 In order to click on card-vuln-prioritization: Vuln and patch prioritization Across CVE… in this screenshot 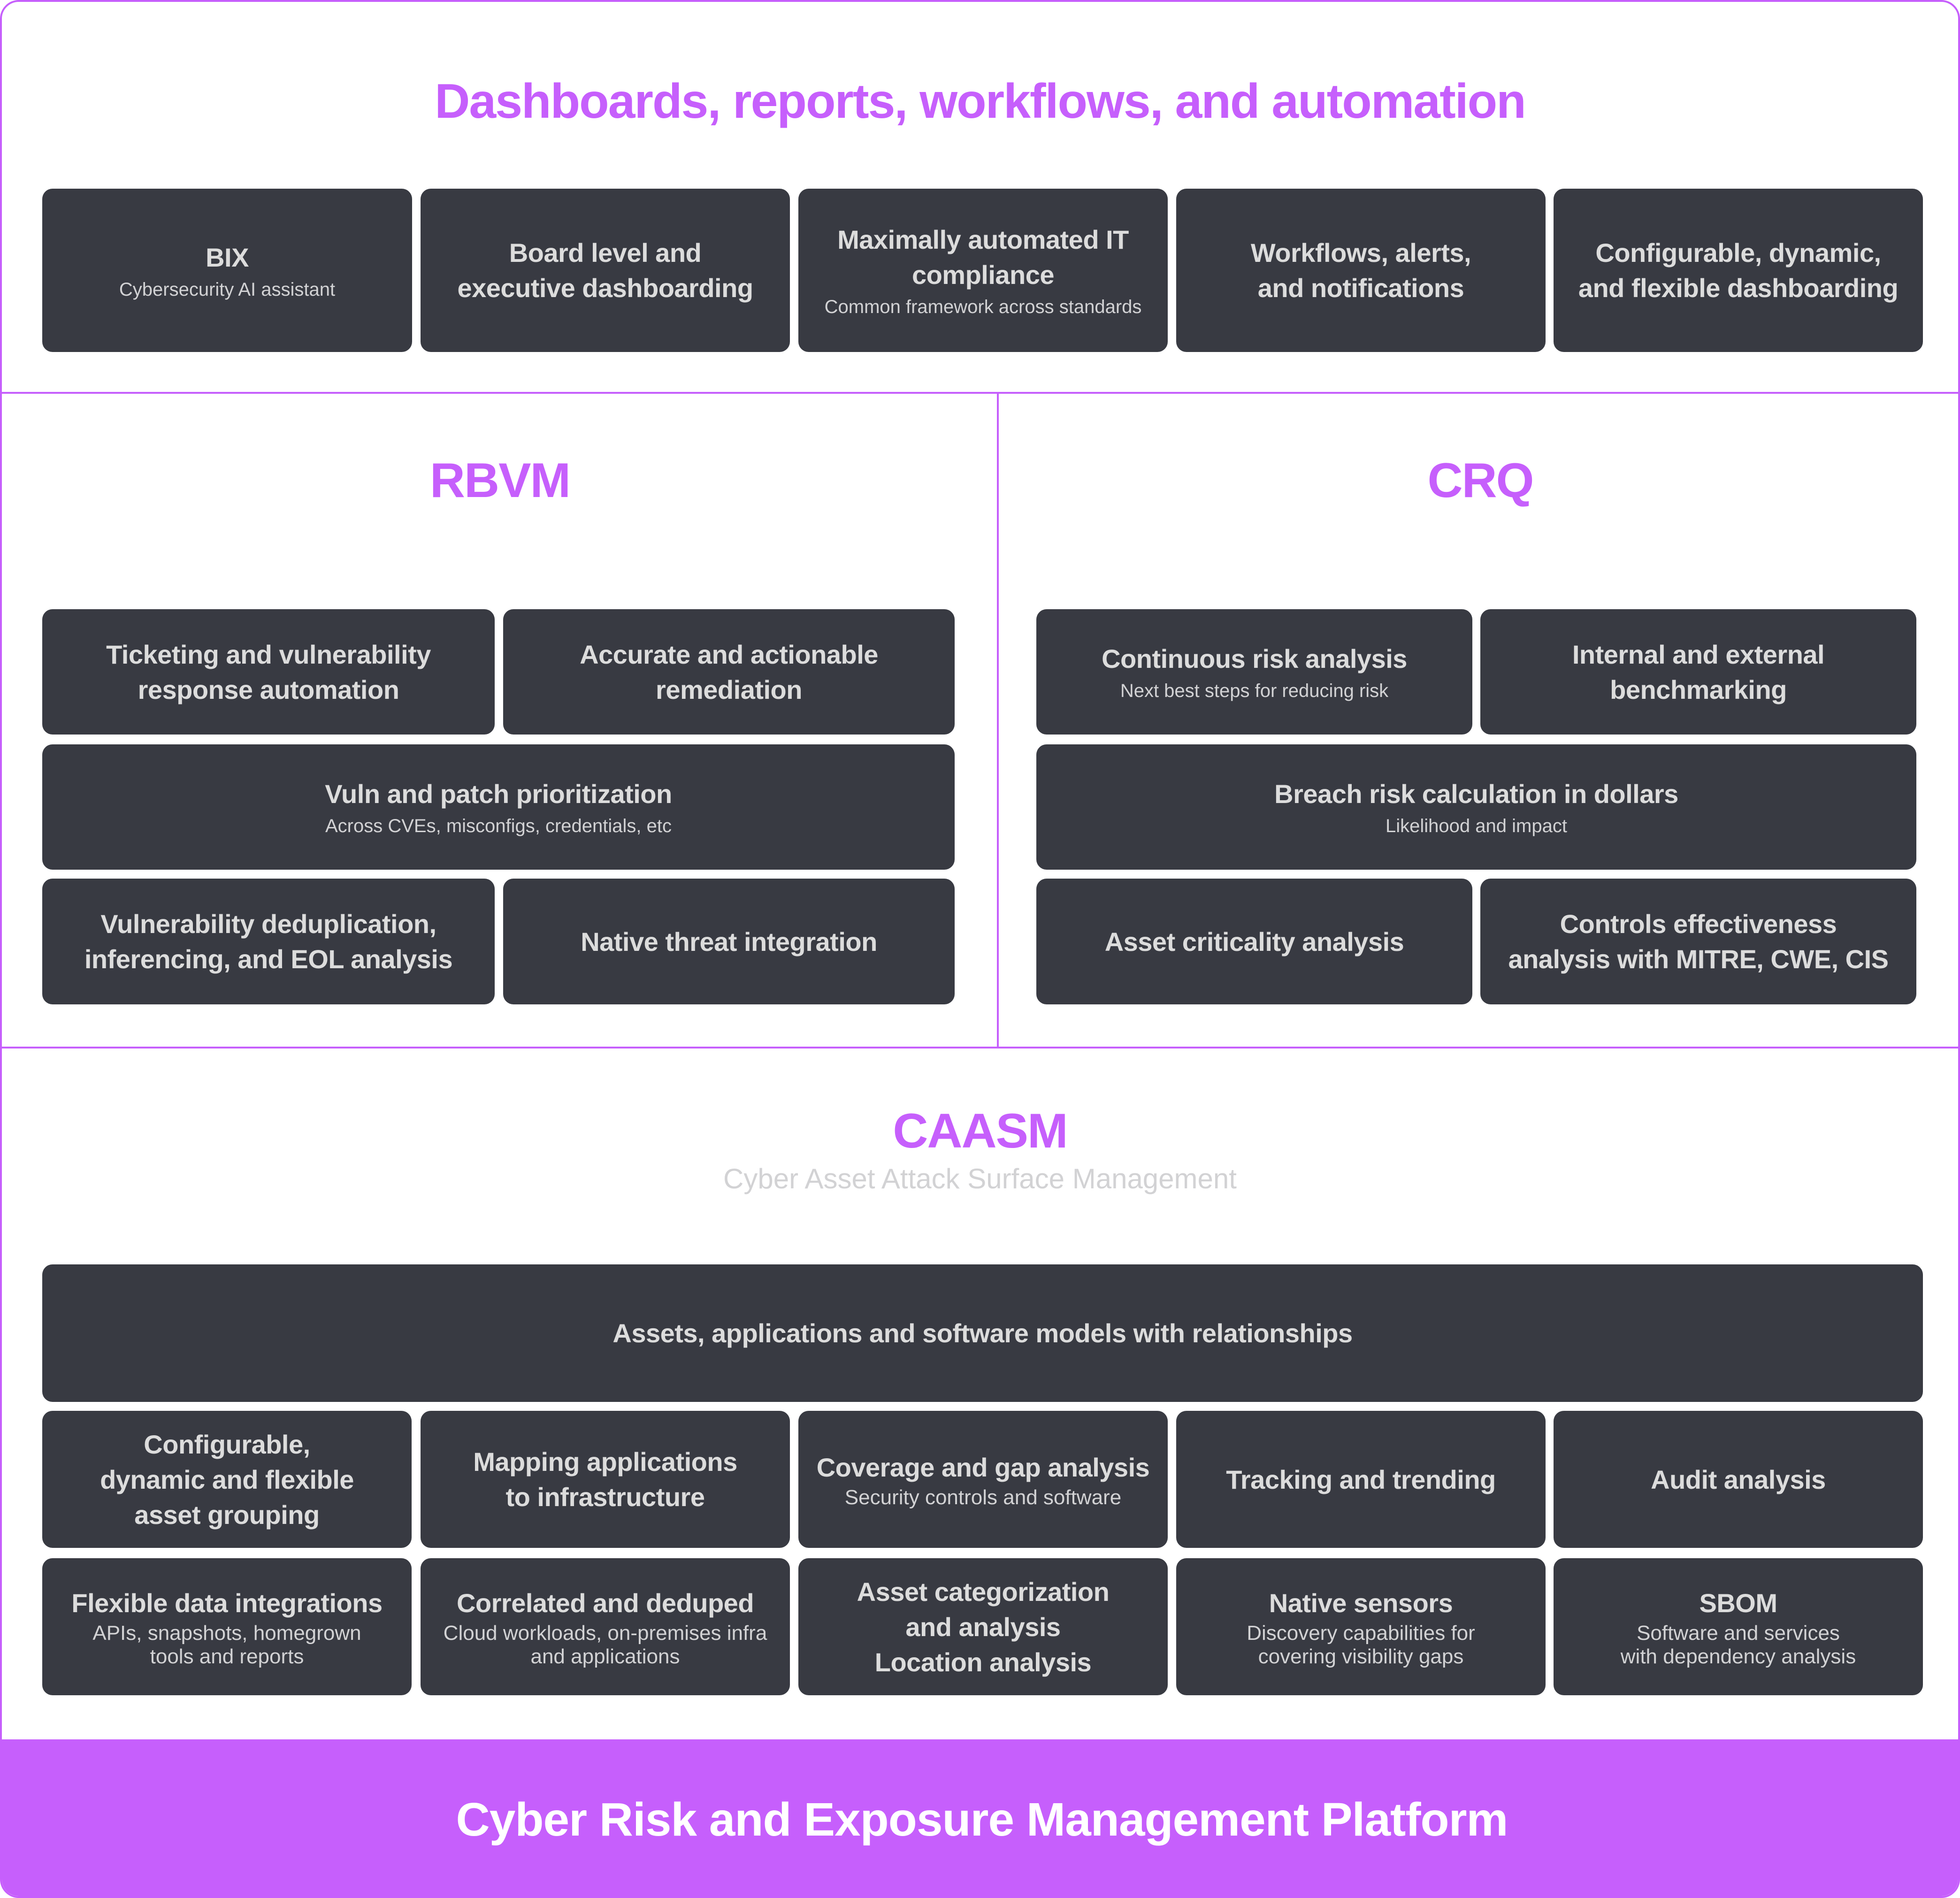, I will do `click(498, 807)`.